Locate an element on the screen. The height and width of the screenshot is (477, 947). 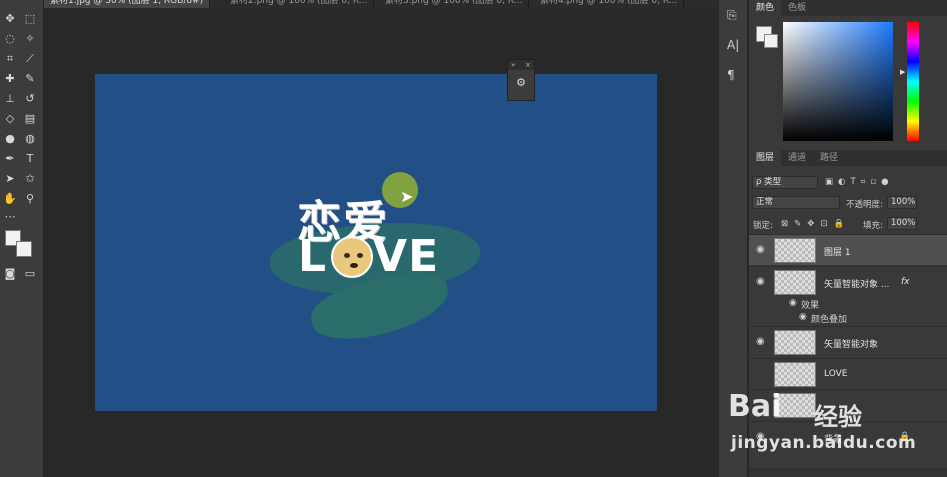
layers-panel-tabs: 图层 通道 路径 is located at coordinates (848, 158).